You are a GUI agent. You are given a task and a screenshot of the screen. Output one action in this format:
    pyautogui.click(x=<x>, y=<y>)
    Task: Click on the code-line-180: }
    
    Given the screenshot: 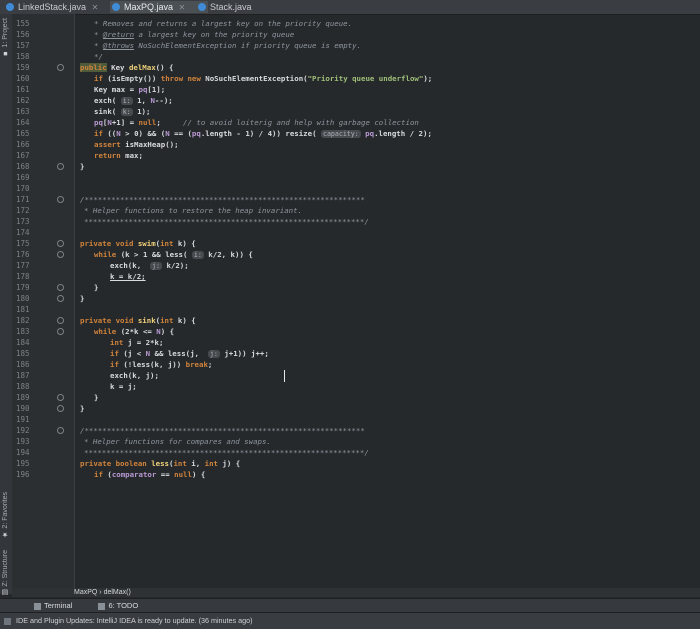 What is the action you would take?
    pyautogui.click(x=82, y=298)
    